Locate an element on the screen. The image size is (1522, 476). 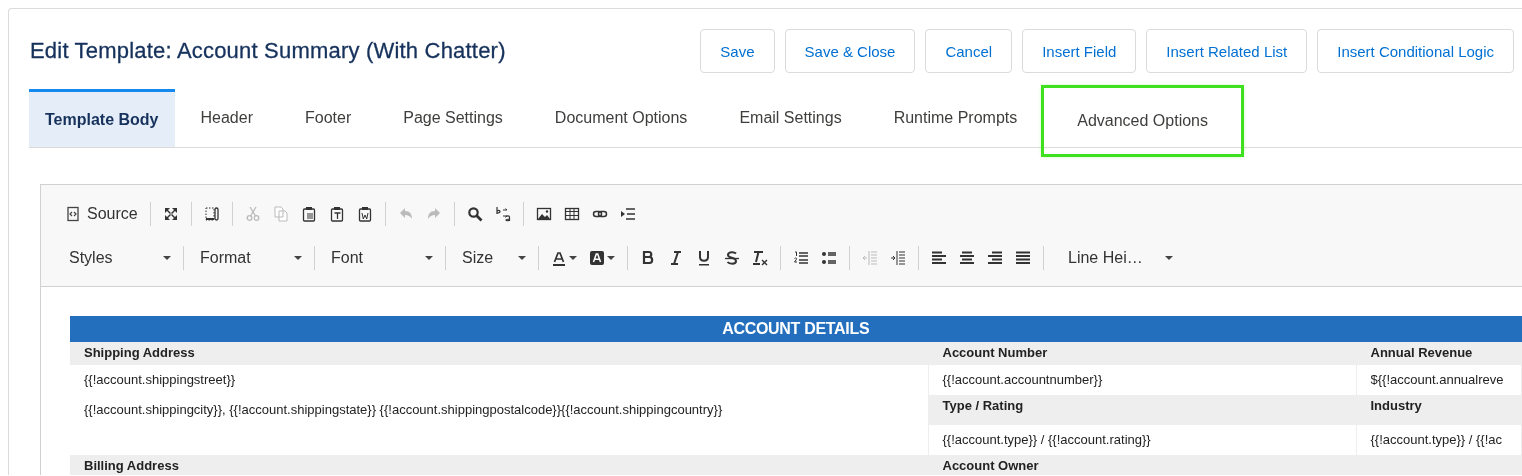
tab: Footer is located at coordinates (328, 118).